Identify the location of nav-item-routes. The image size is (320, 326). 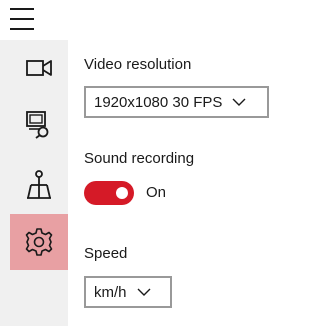
(39, 185).